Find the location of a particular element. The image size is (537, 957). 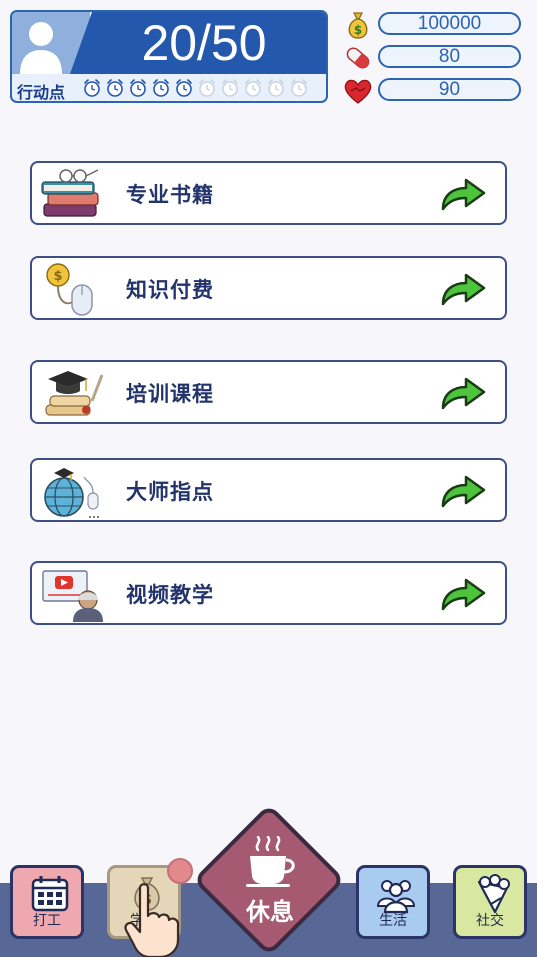

menu-item-video-teaching: 视频教学 is located at coordinates (268, 593).